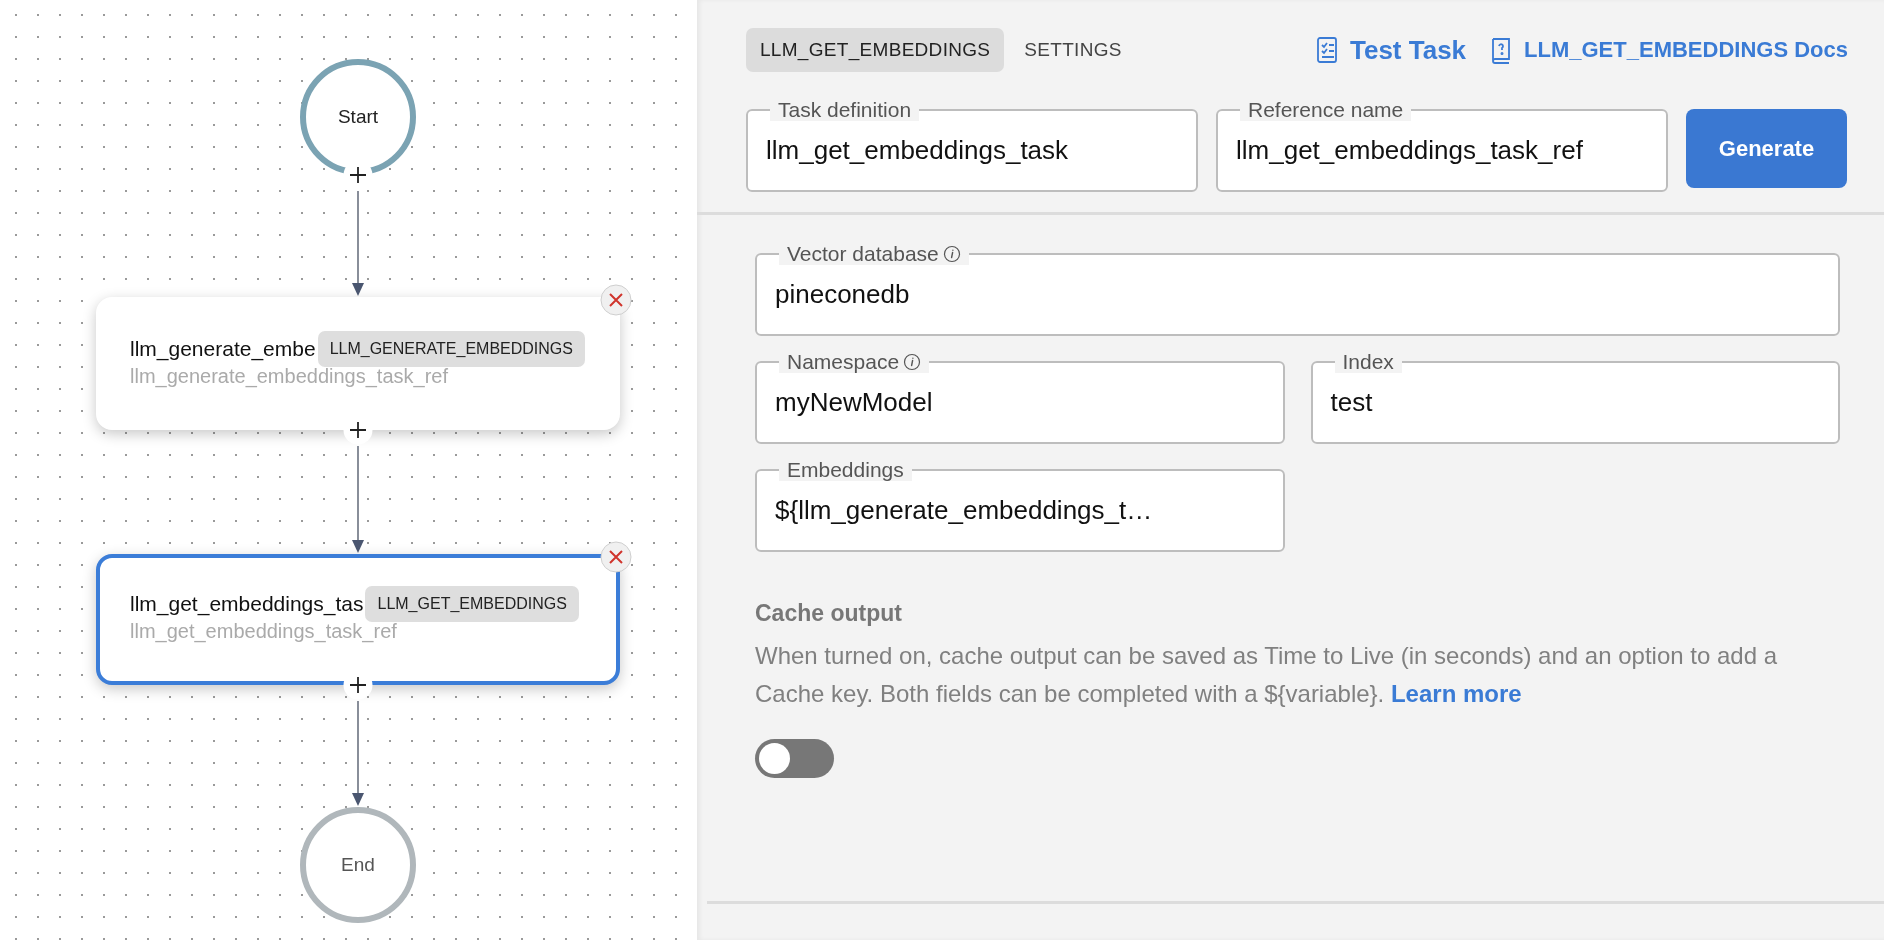 Image resolution: width=1884 pixels, height=940 pixels. What do you see at coordinates (223, 349) in the screenshot?
I see `task-name: llm_generate_embe` at bounding box center [223, 349].